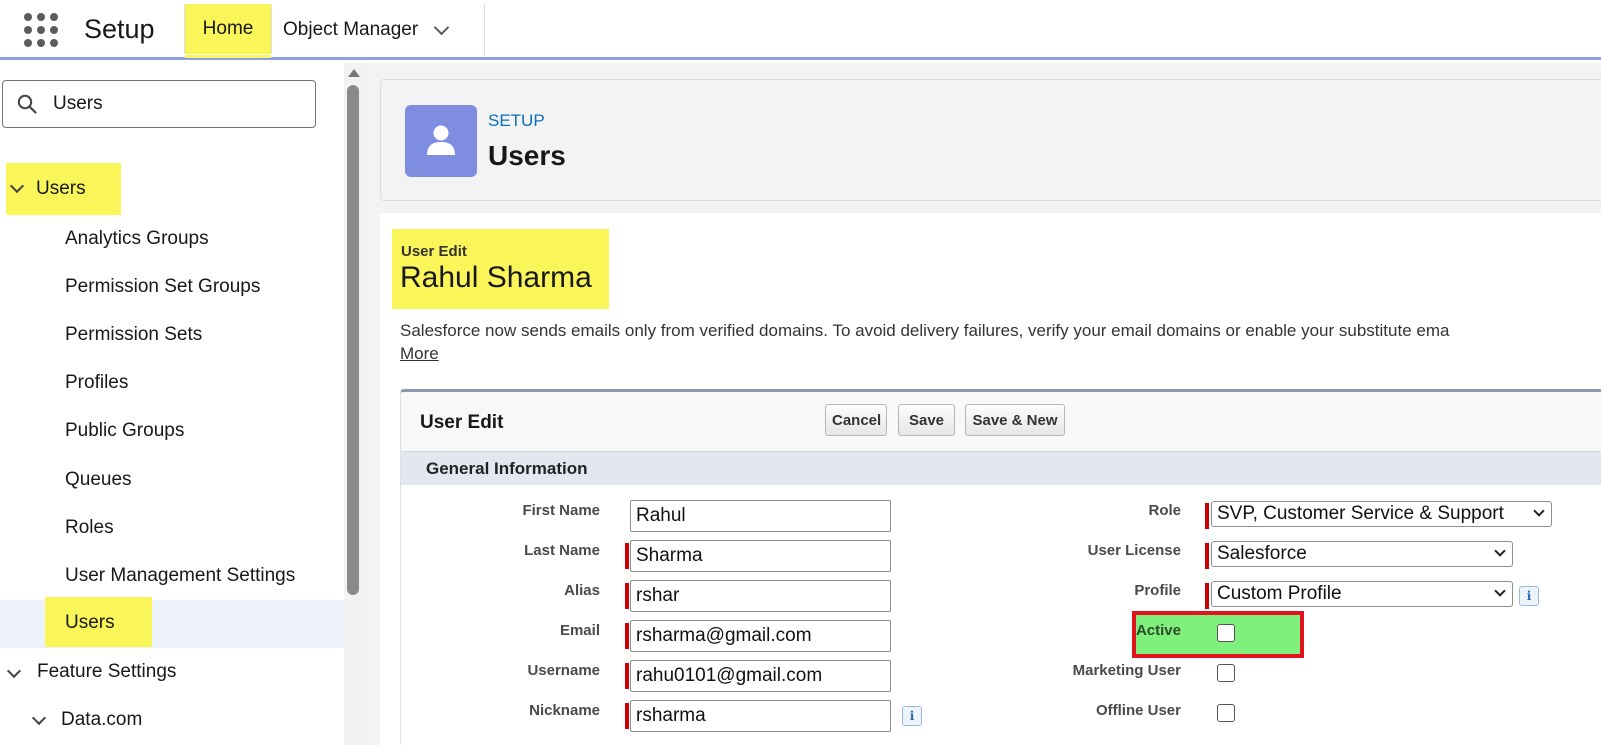 This screenshot has width=1601, height=745. I want to click on email-field, so click(760, 636).